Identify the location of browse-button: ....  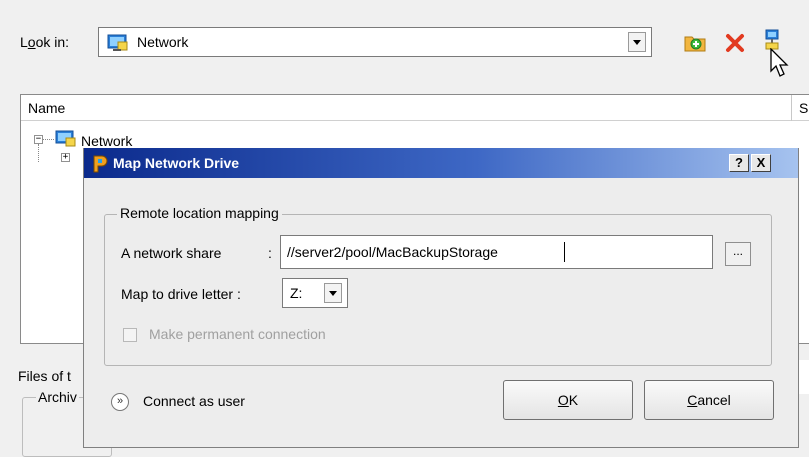
(738, 254).